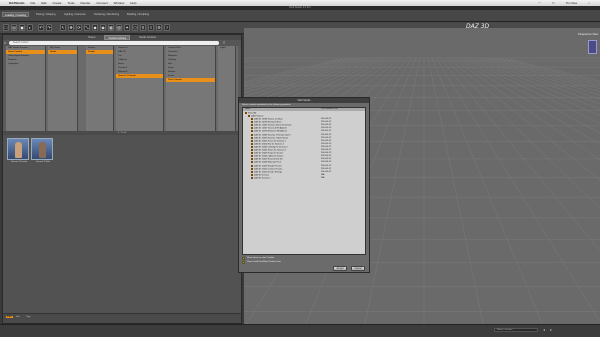  I want to click on camera-tool-icon: ◉, so click(103, 27).